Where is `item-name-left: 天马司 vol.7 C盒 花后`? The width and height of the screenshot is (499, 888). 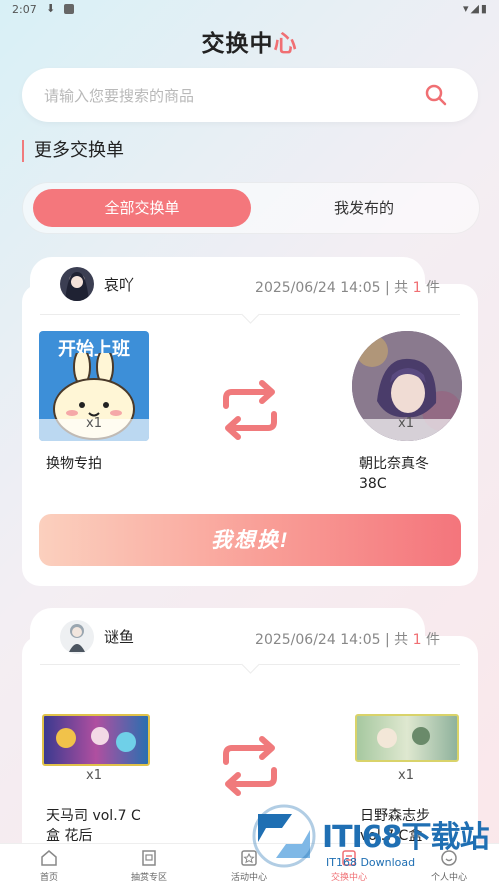
item-name-left: 天马司 vol.7 C盒 花后 is located at coordinates (93, 826).